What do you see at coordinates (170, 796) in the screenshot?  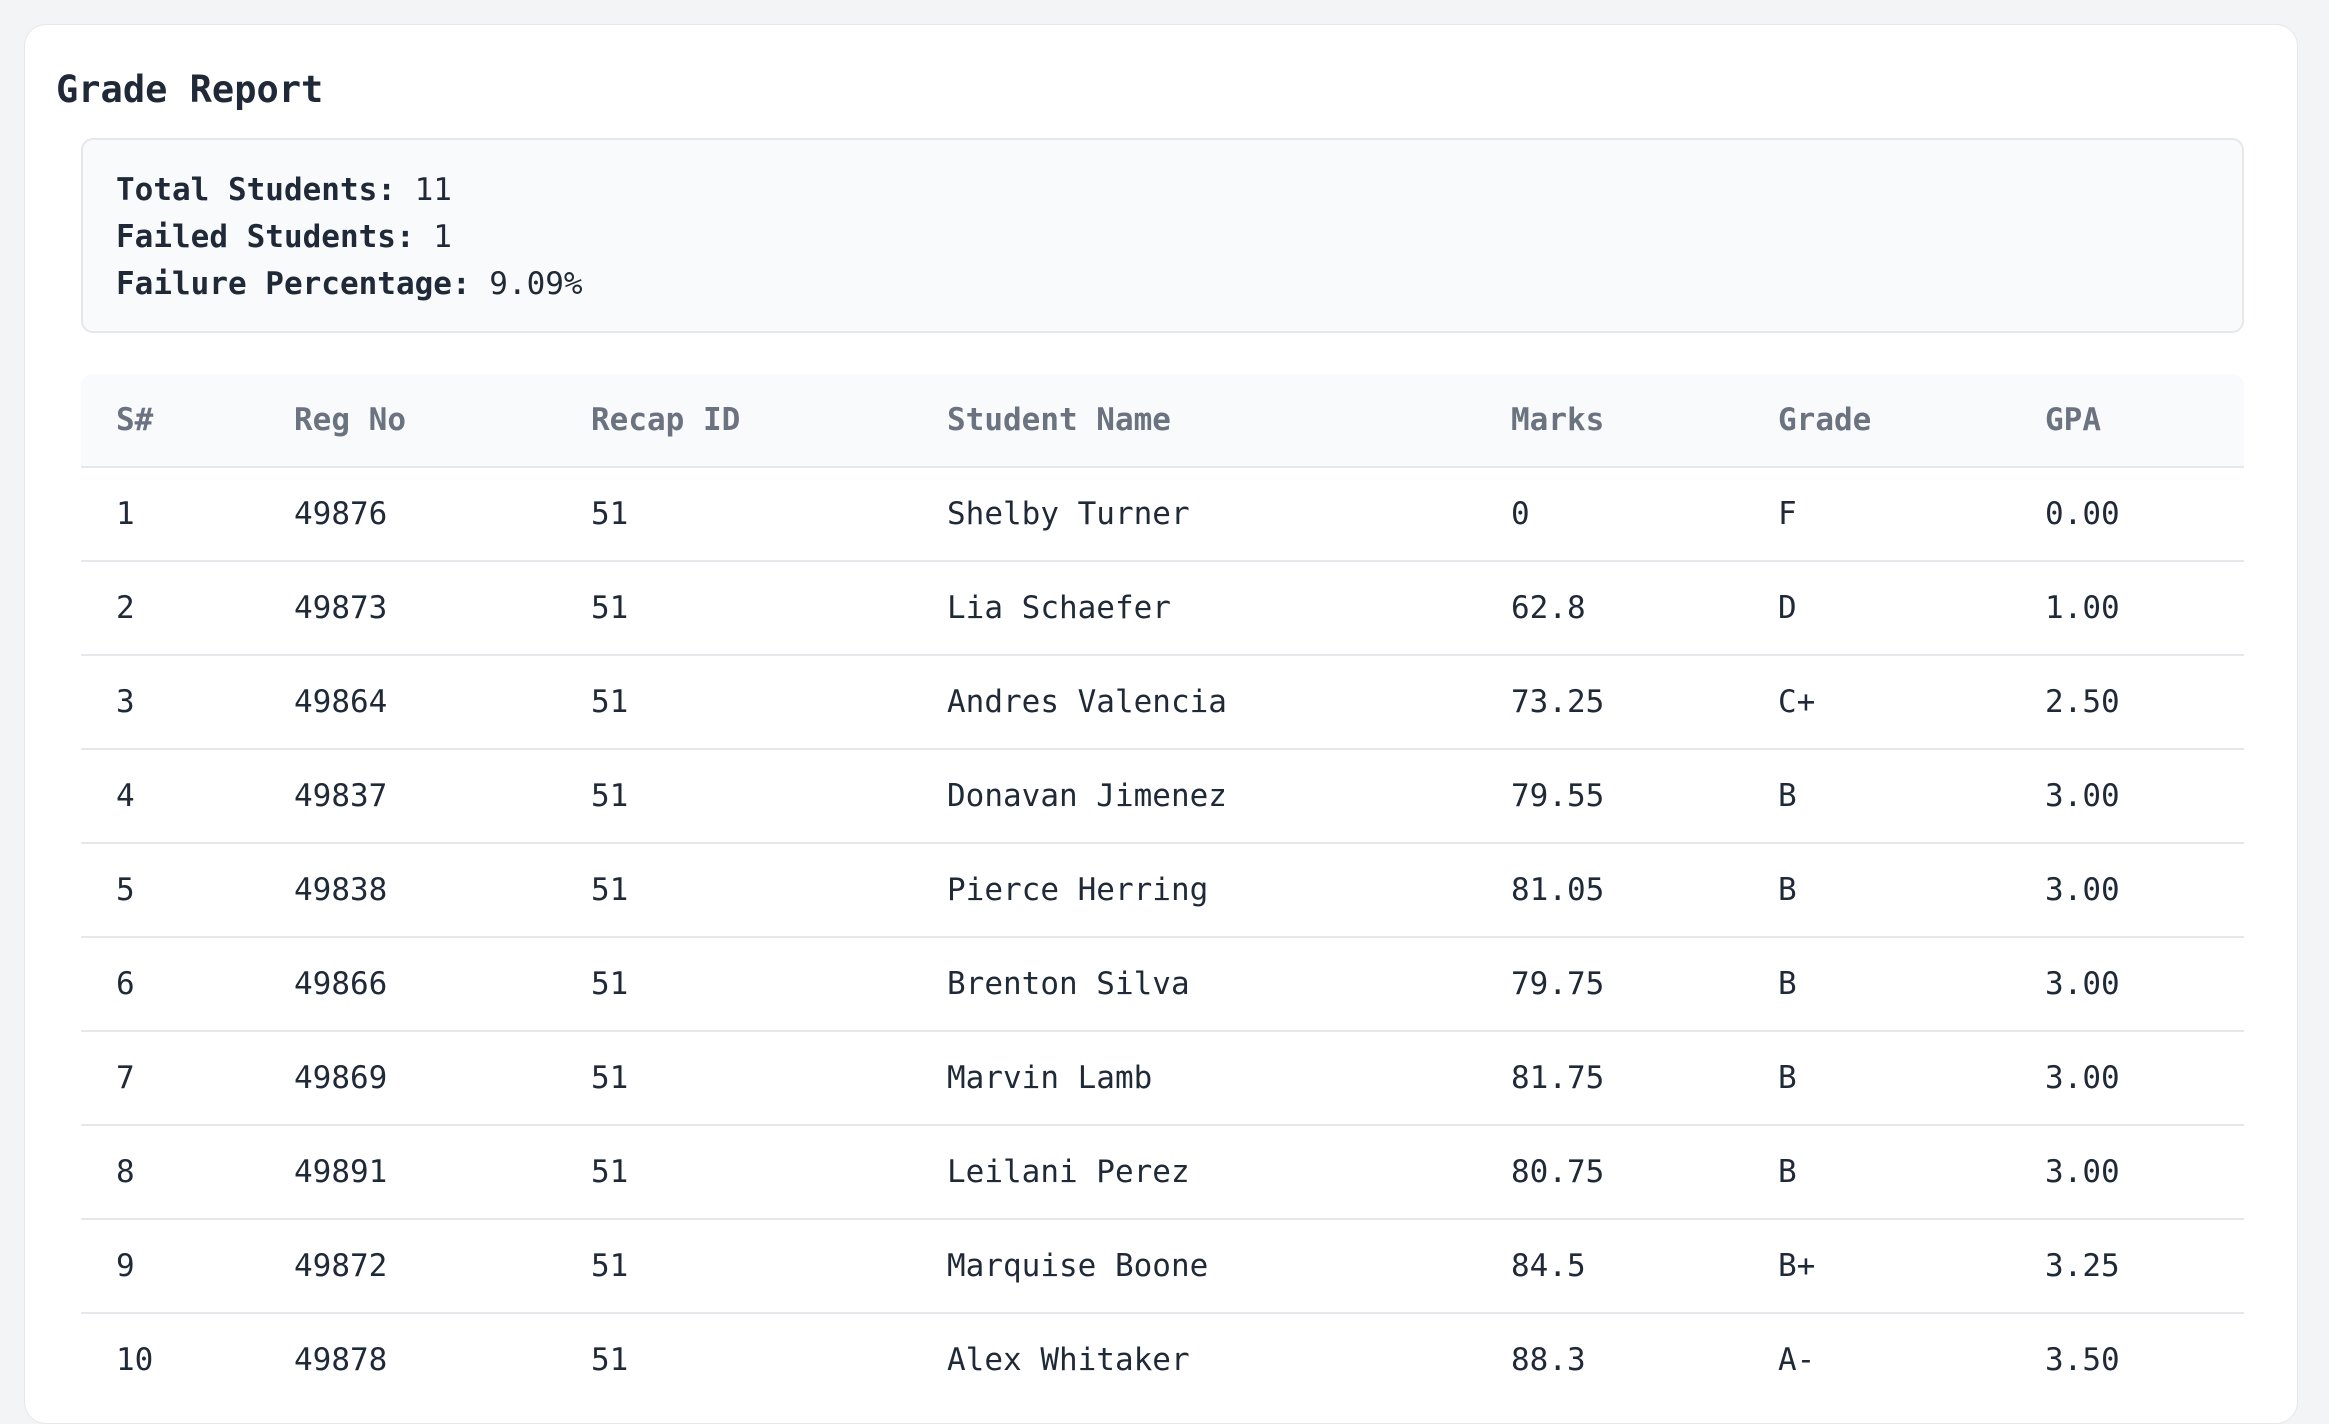 I see `serial-cell: 4` at bounding box center [170, 796].